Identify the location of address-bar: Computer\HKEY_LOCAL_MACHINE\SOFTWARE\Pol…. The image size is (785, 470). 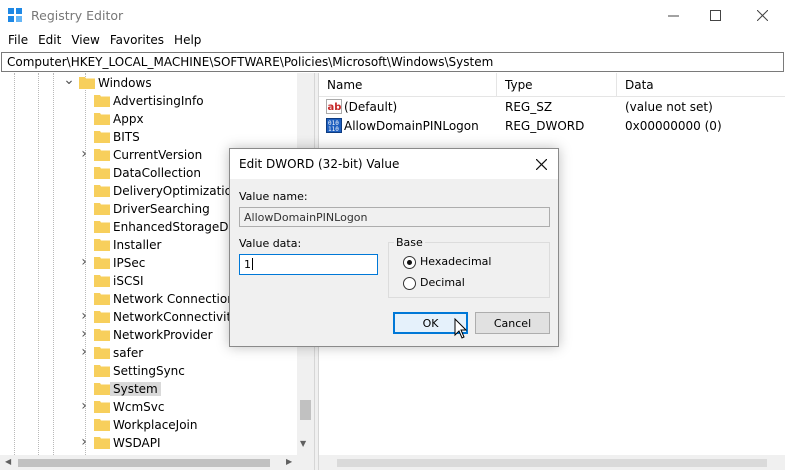
(392, 62).